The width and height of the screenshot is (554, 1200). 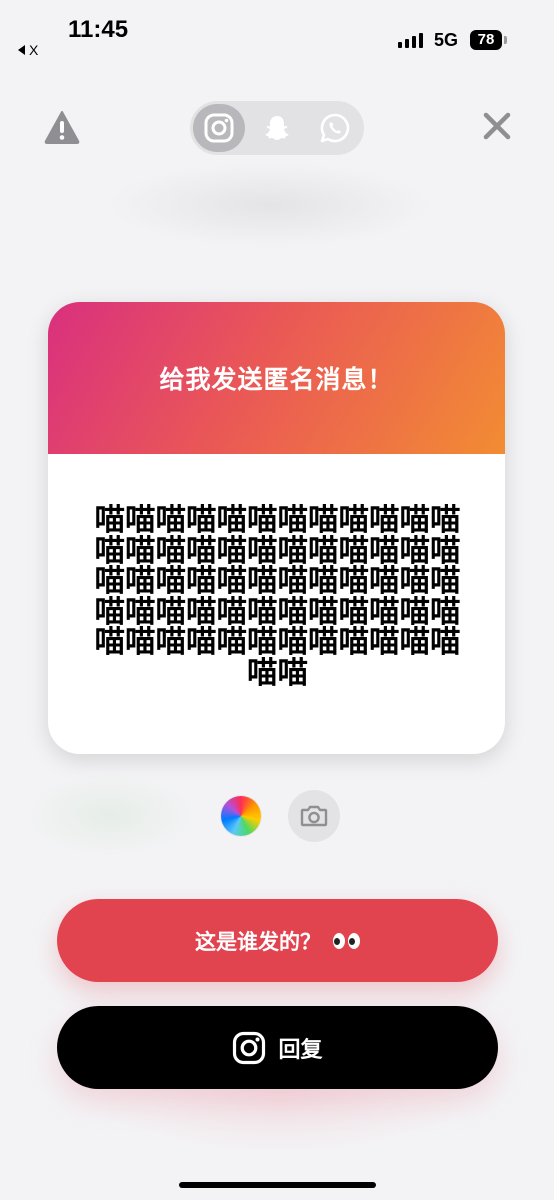 What do you see at coordinates (410, 40) in the screenshot?
I see `signal-icon` at bounding box center [410, 40].